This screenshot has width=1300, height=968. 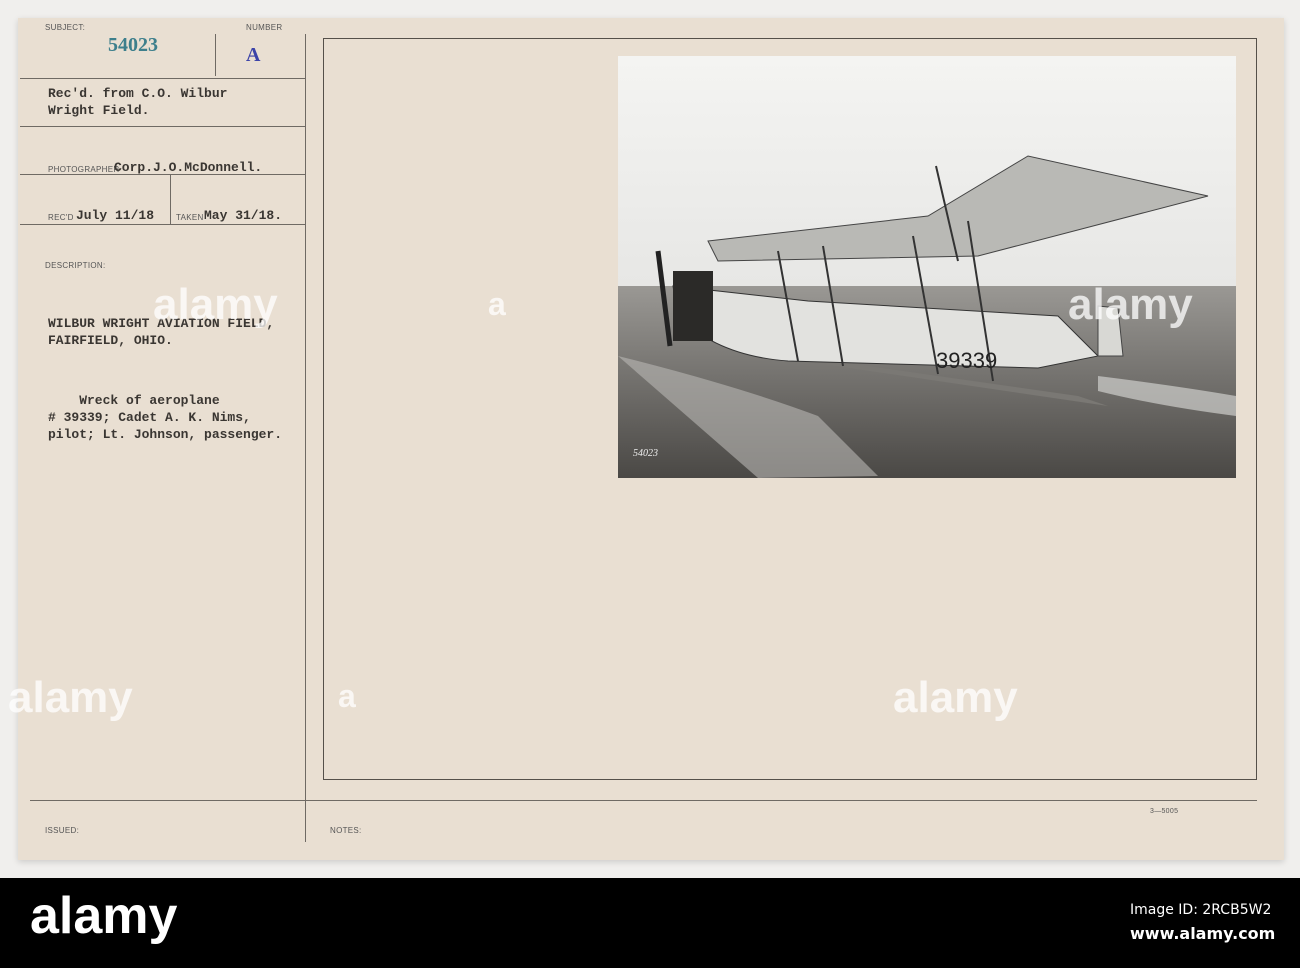 I want to click on subject-number: 54023, so click(x=133, y=45).